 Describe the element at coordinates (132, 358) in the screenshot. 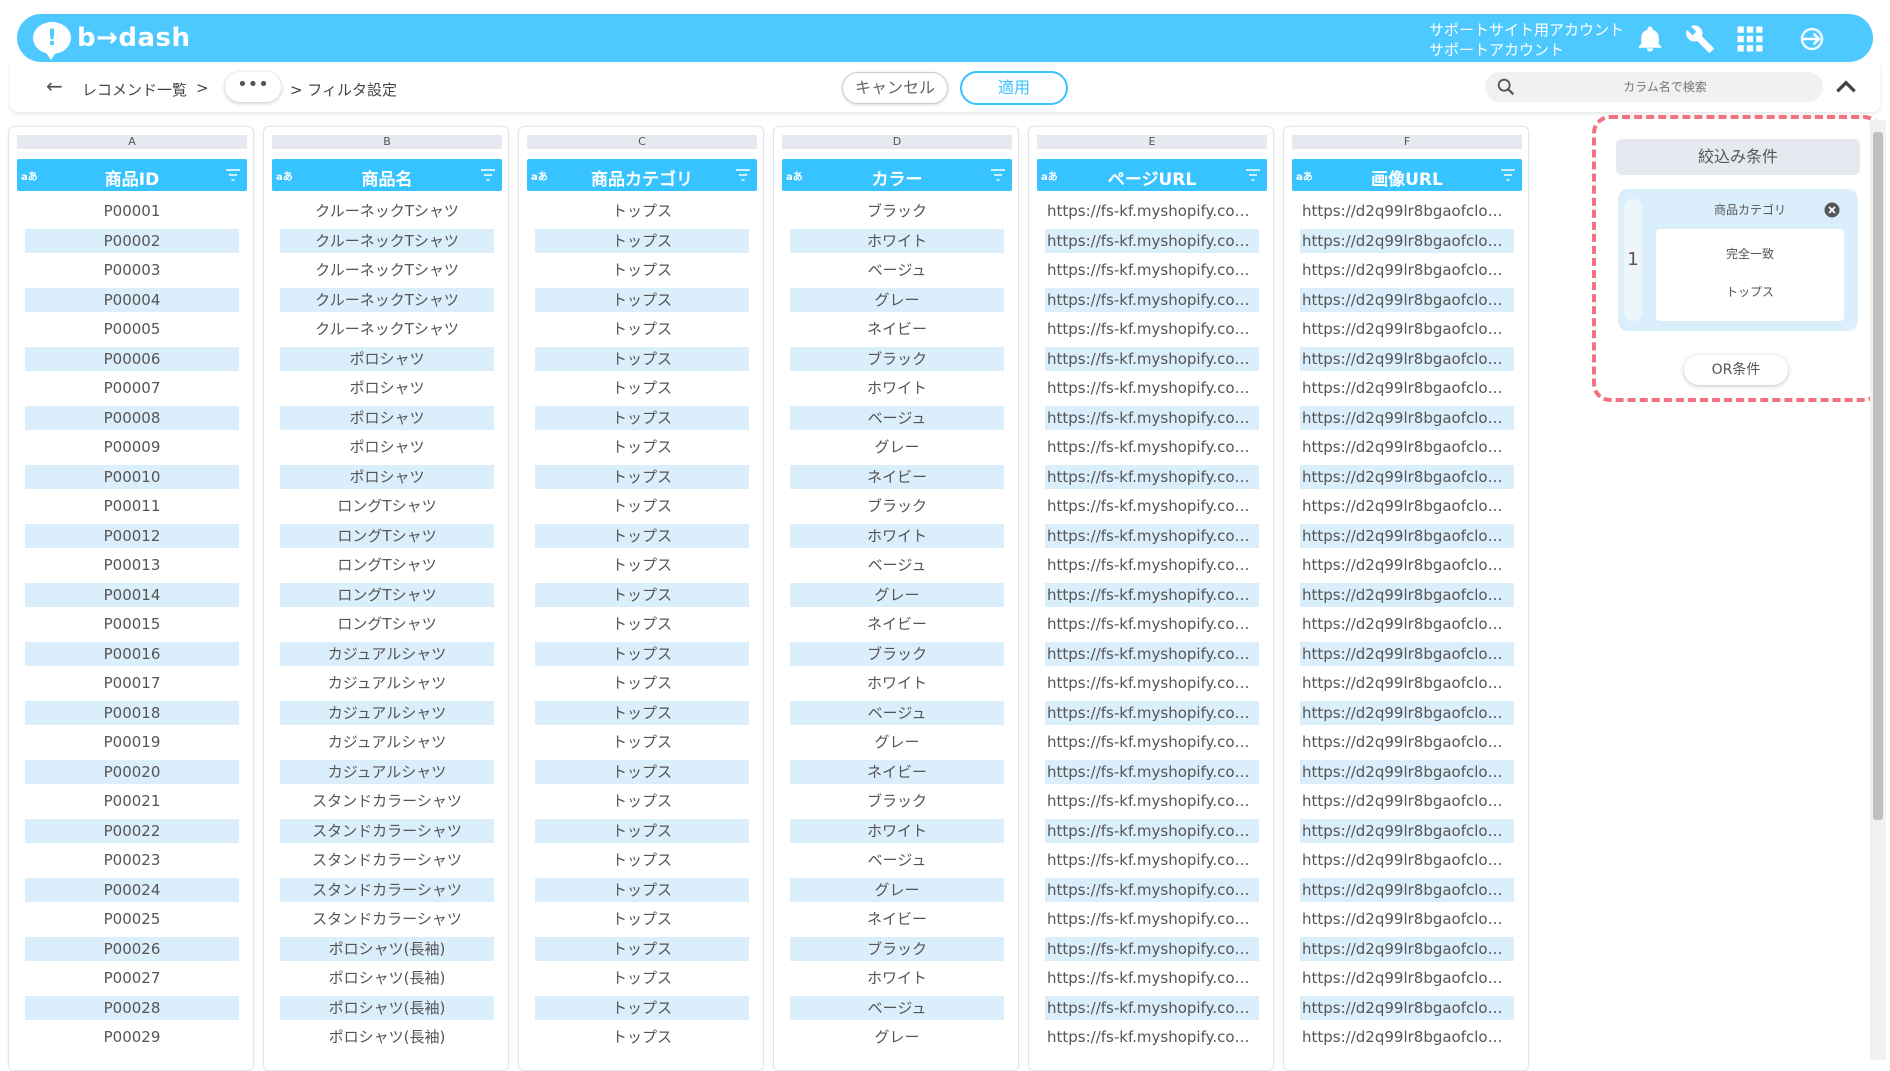

I see `table-cell: P00006` at that location.